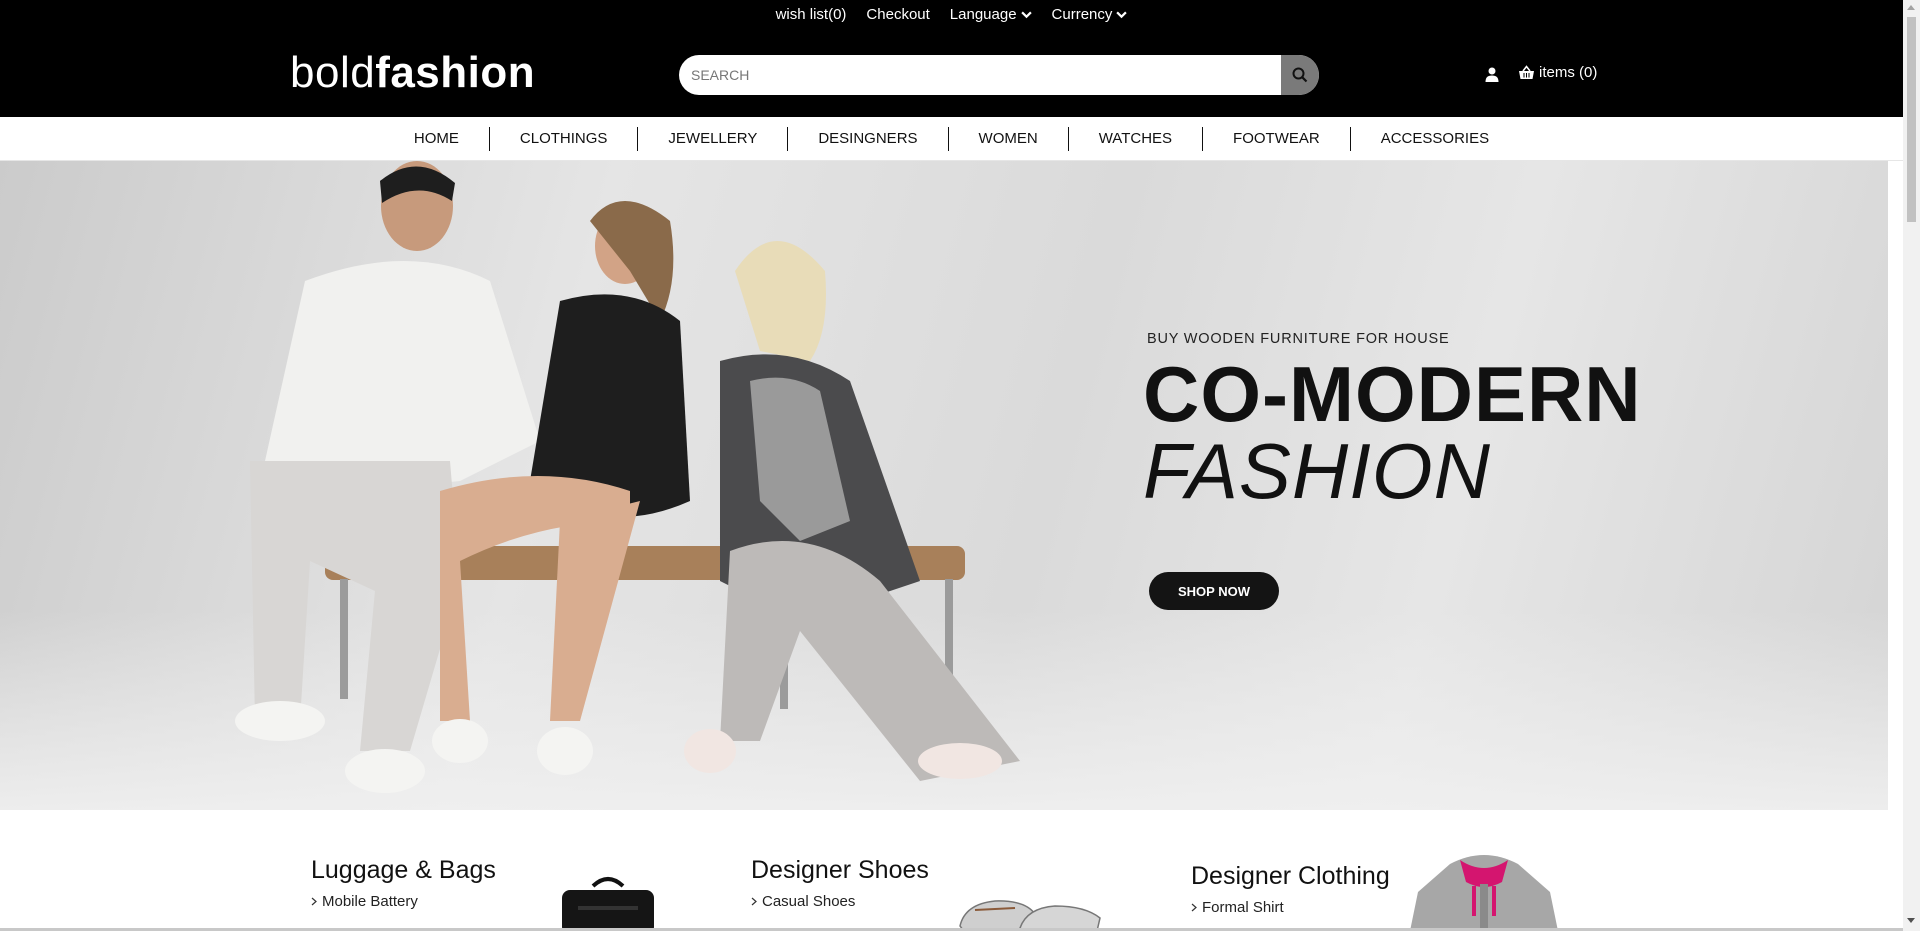 The width and height of the screenshot is (1920, 931). What do you see at coordinates (564, 138) in the screenshot?
I see `nav-clothings: CLOTHINGS` at bounding box center [564, 138].